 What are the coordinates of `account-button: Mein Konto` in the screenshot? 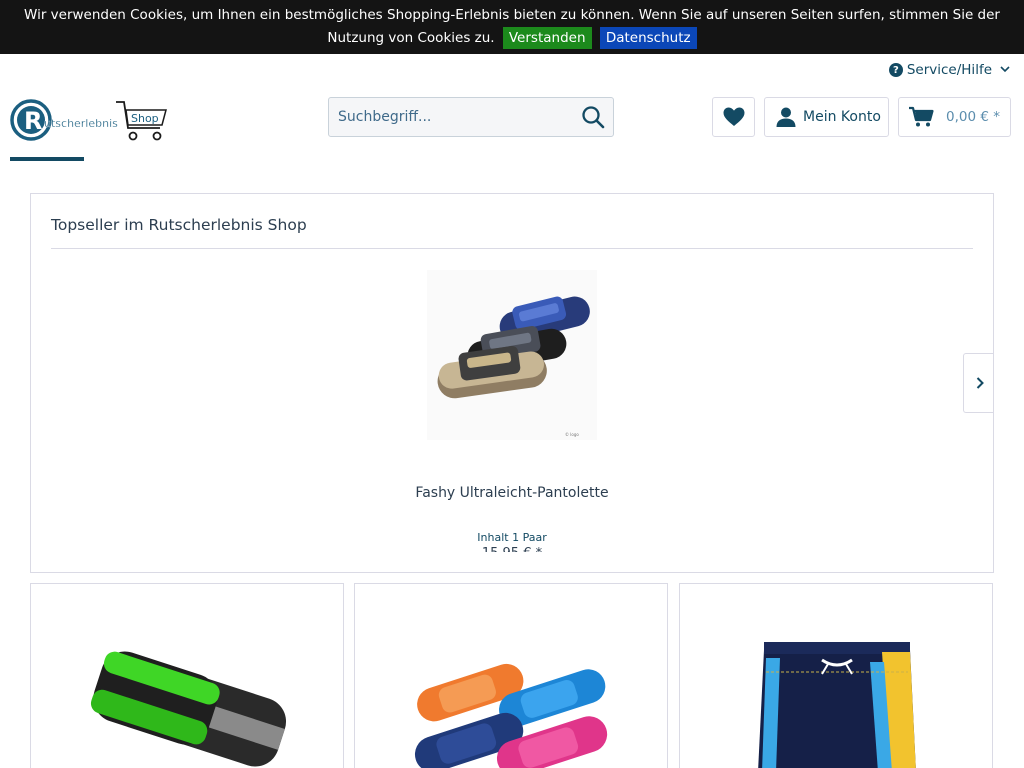 It's located at (826, 117).